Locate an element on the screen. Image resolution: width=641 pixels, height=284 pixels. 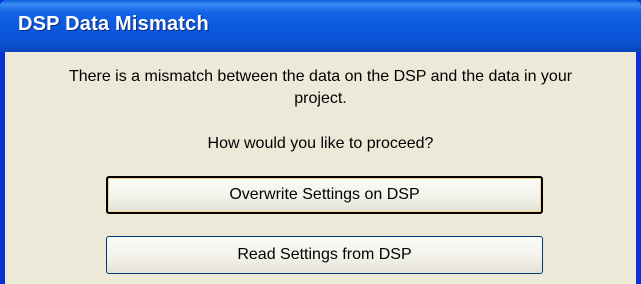
proceed-question: How would you like to proceed? is located at coordinates (320, 143).